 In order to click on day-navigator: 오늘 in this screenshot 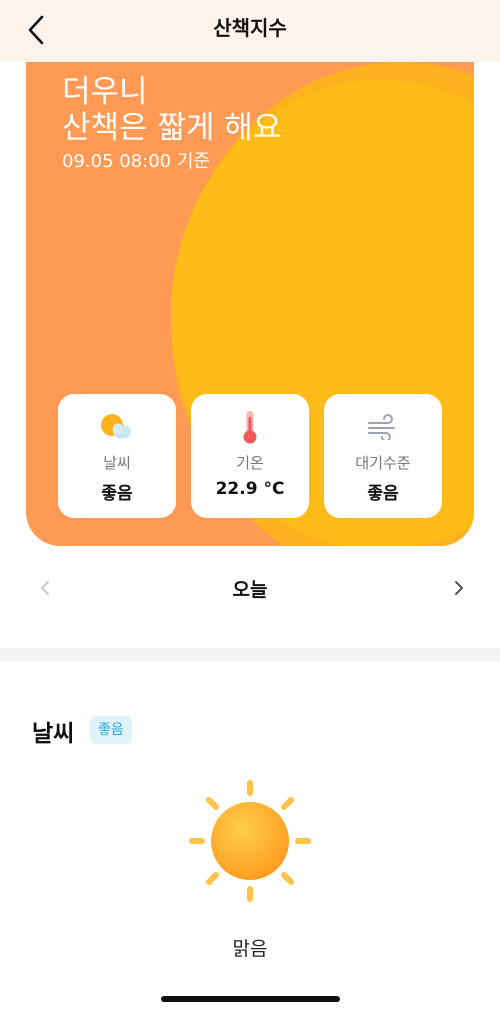, I will do `click(250, 588)`.